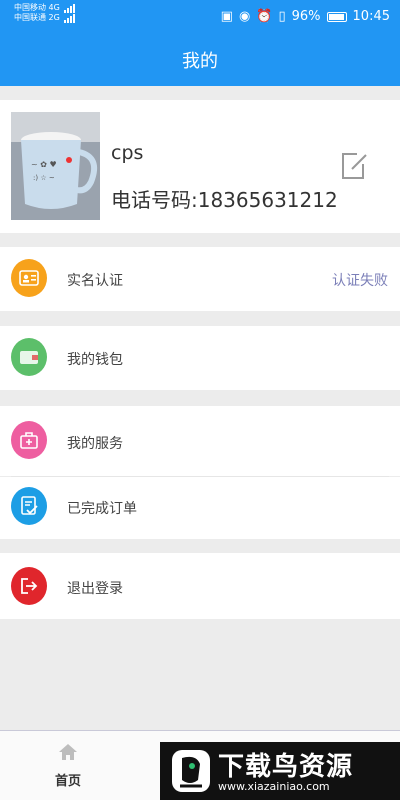 The width and height of the screenshot is (400, 800). What do you see at coordinates (264, 16) in the screenshot?
I see `alarm-icon: ⏰` at bounding box center [264, 16].